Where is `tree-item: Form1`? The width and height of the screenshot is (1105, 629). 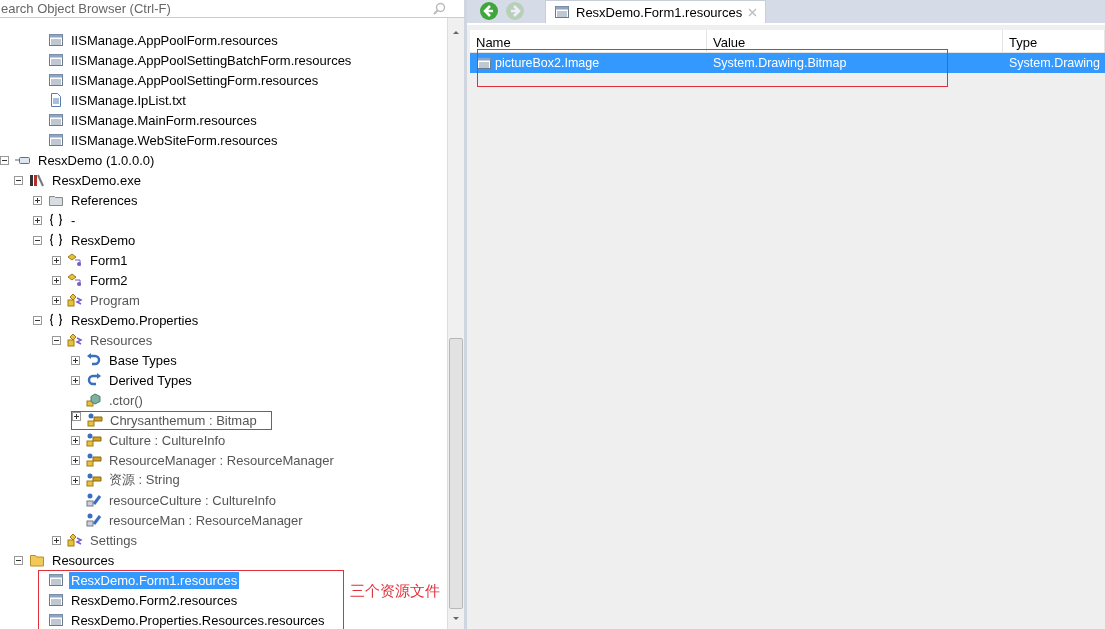 tree-item: Form1 is located at coordinates (109, 260).